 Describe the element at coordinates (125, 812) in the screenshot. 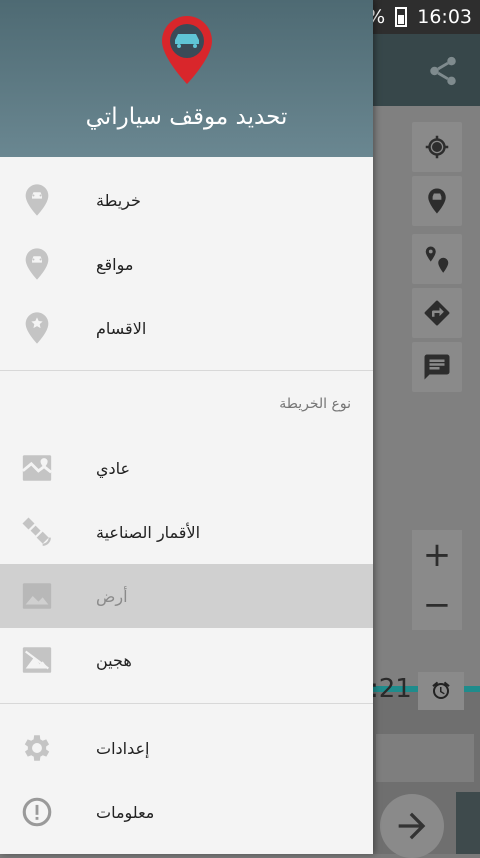

I see `menu-item-label: معلومات` at that location.